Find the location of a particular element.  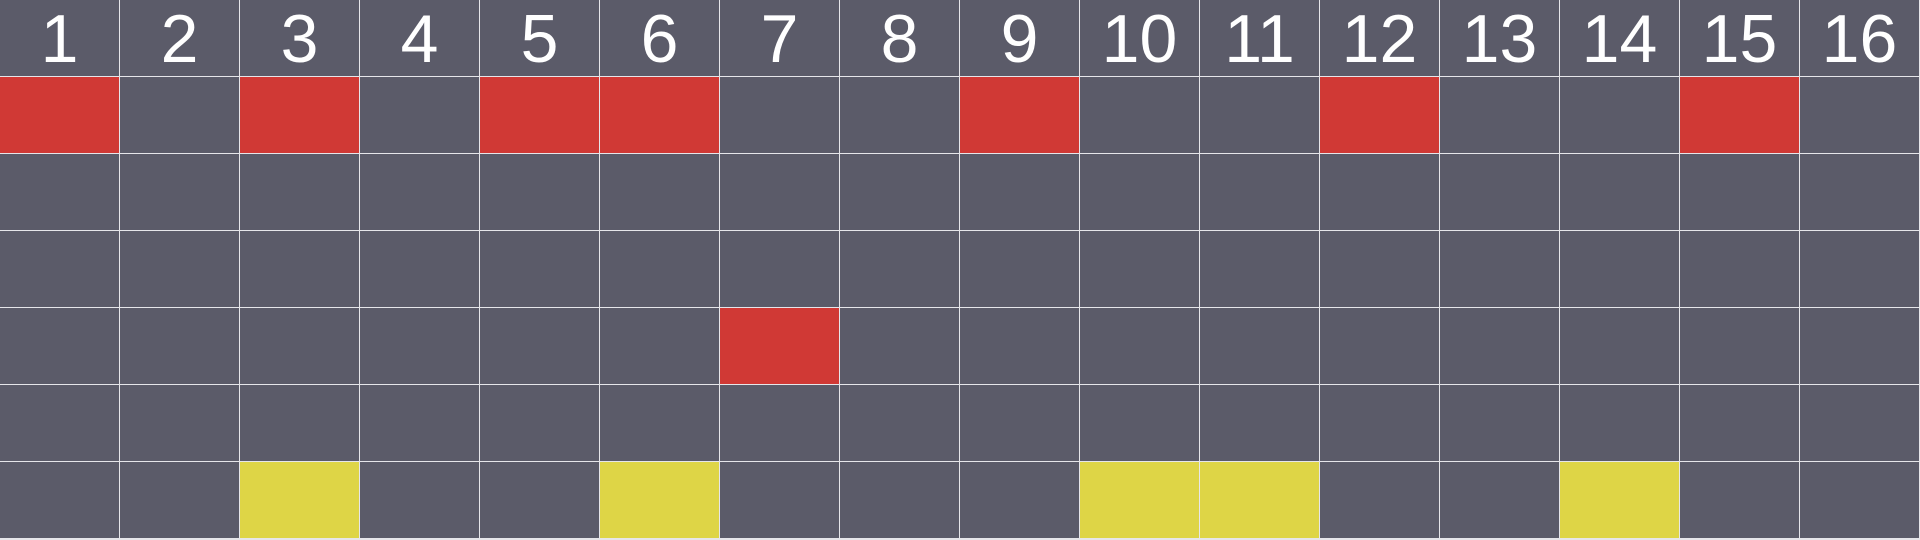

step-pad-row2-step15 is located at coordinates (1740, 192).